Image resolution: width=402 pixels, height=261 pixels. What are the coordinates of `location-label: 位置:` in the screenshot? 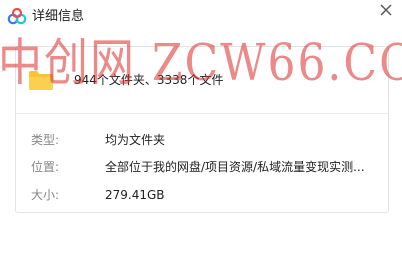 It's located at (45, 167).